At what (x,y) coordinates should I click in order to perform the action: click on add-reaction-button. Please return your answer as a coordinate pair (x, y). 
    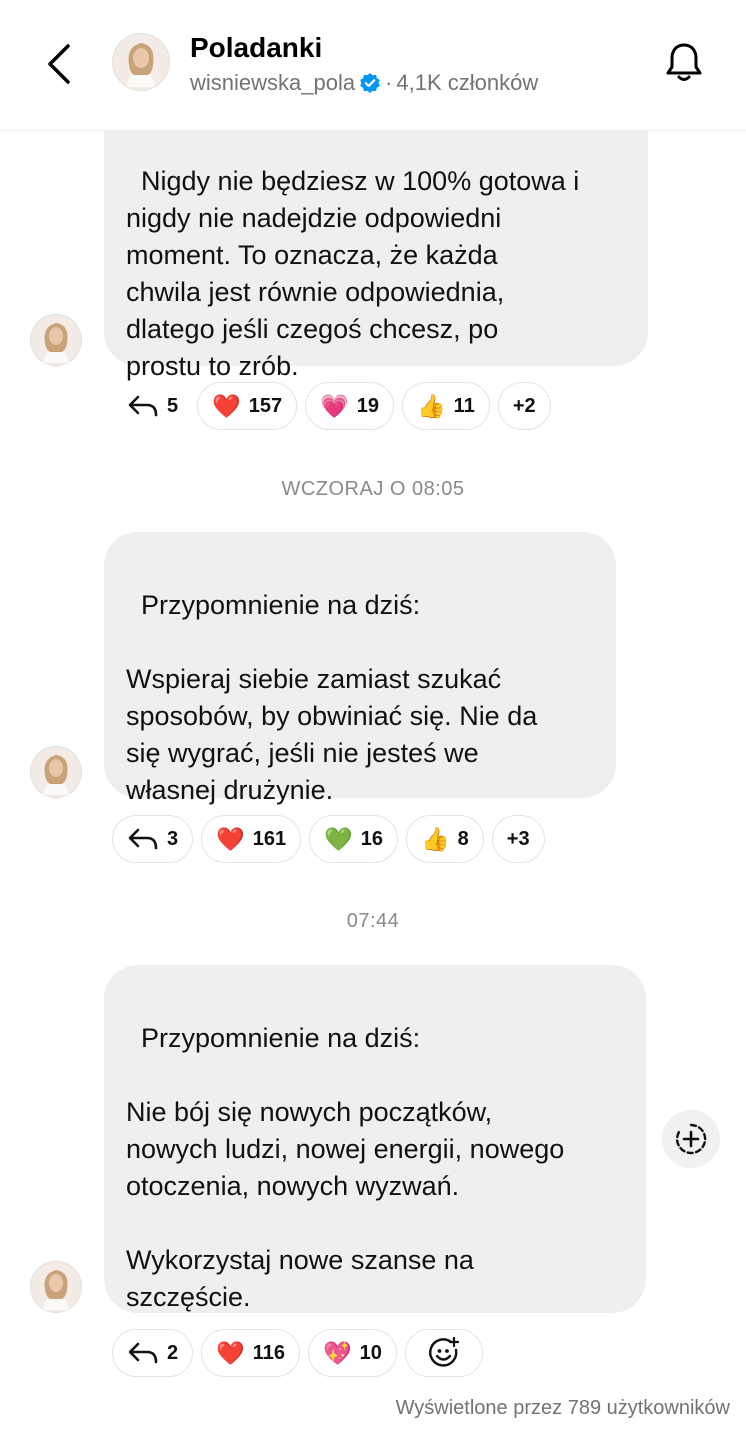
    Looking at the image, I should click on (691, 1139).